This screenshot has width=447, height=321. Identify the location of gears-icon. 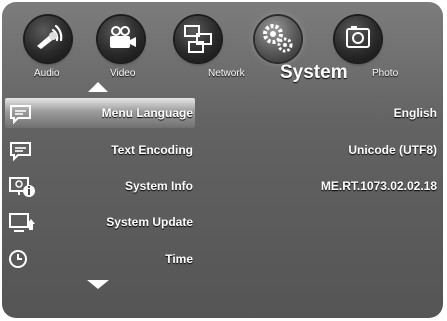
(278, 38).